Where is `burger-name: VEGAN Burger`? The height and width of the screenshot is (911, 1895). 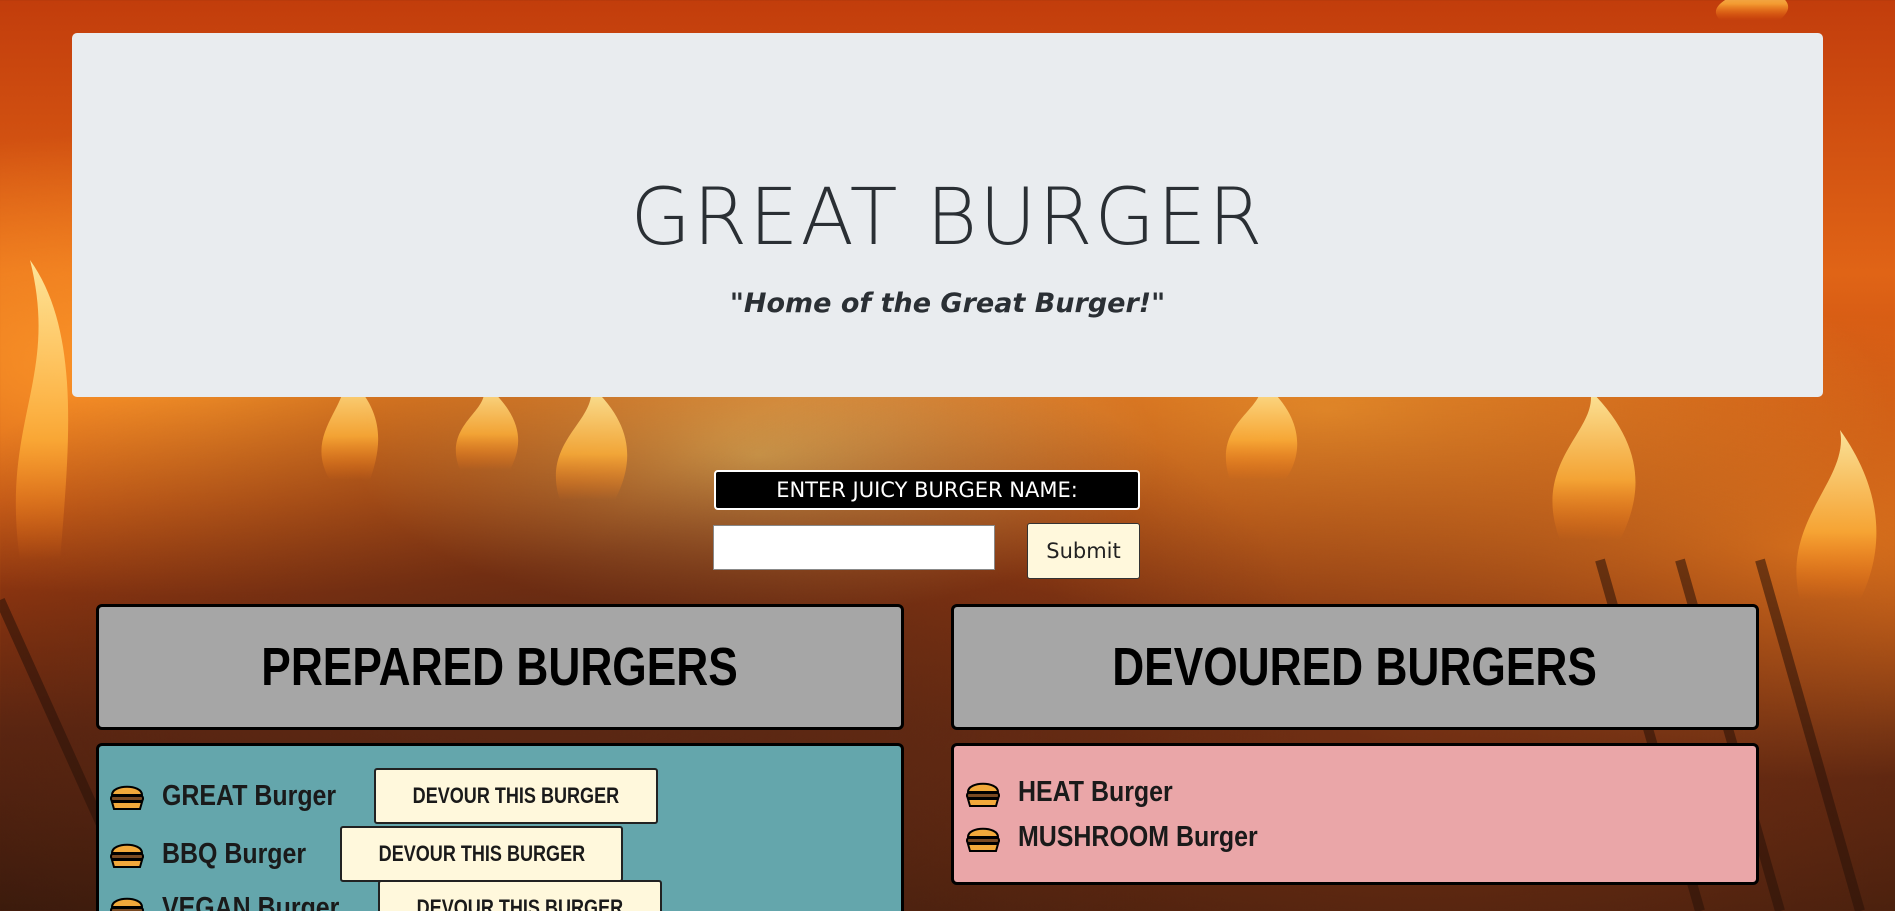 burger-name: VEGAN Burger is located at coordinates (251, 901).